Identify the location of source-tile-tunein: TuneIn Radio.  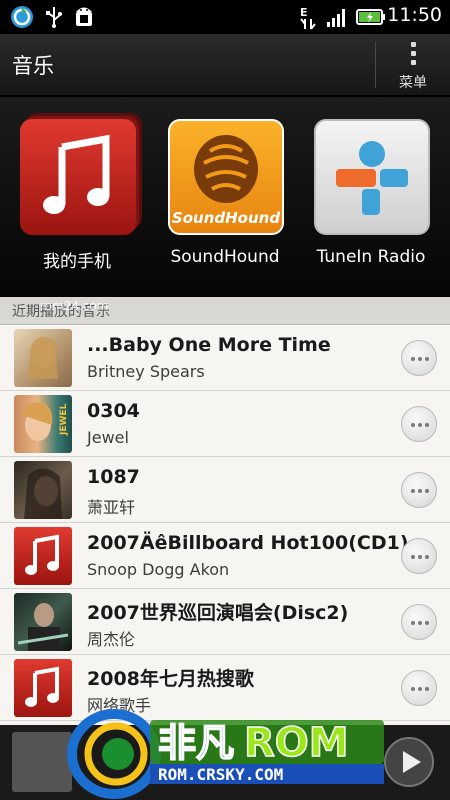
(371, 202).